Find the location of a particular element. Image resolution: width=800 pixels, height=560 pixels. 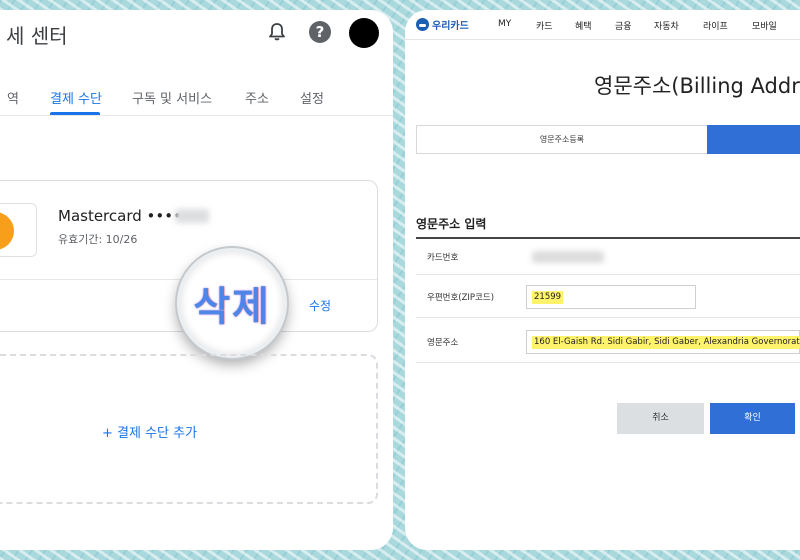

tab-addresses: 주소 is located at coordinates (257, 97).